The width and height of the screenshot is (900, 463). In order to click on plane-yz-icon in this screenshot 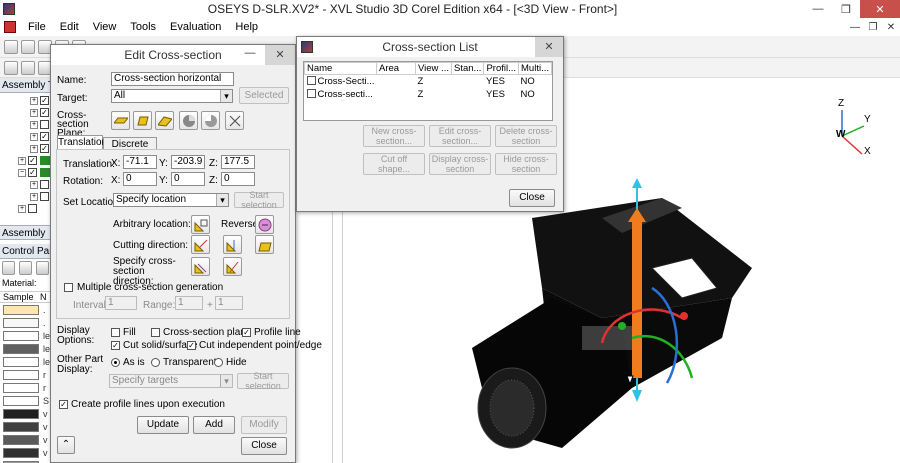, I will do `click(142, 120)`.